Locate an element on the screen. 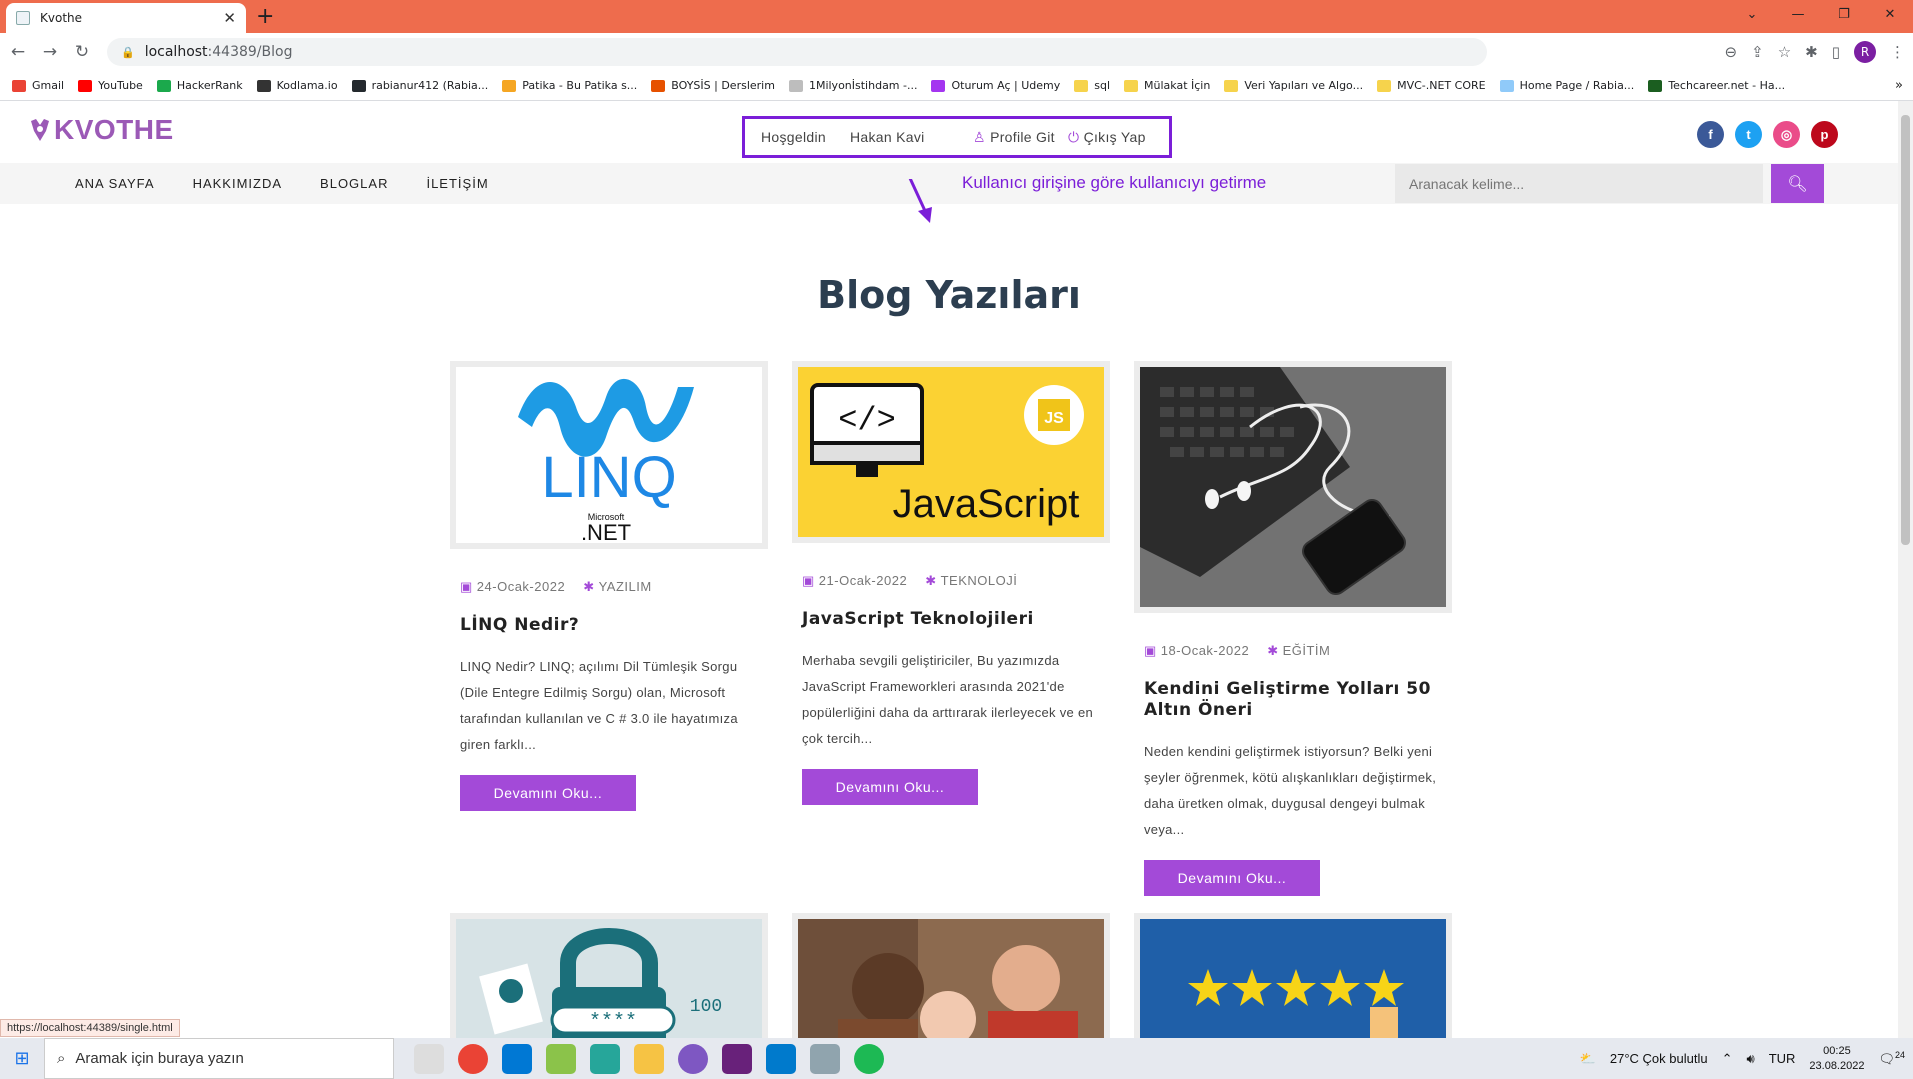 This screenshot has height=1079, width=1913. search-button: 🔍︎ is located at coordinates (1797, 183).